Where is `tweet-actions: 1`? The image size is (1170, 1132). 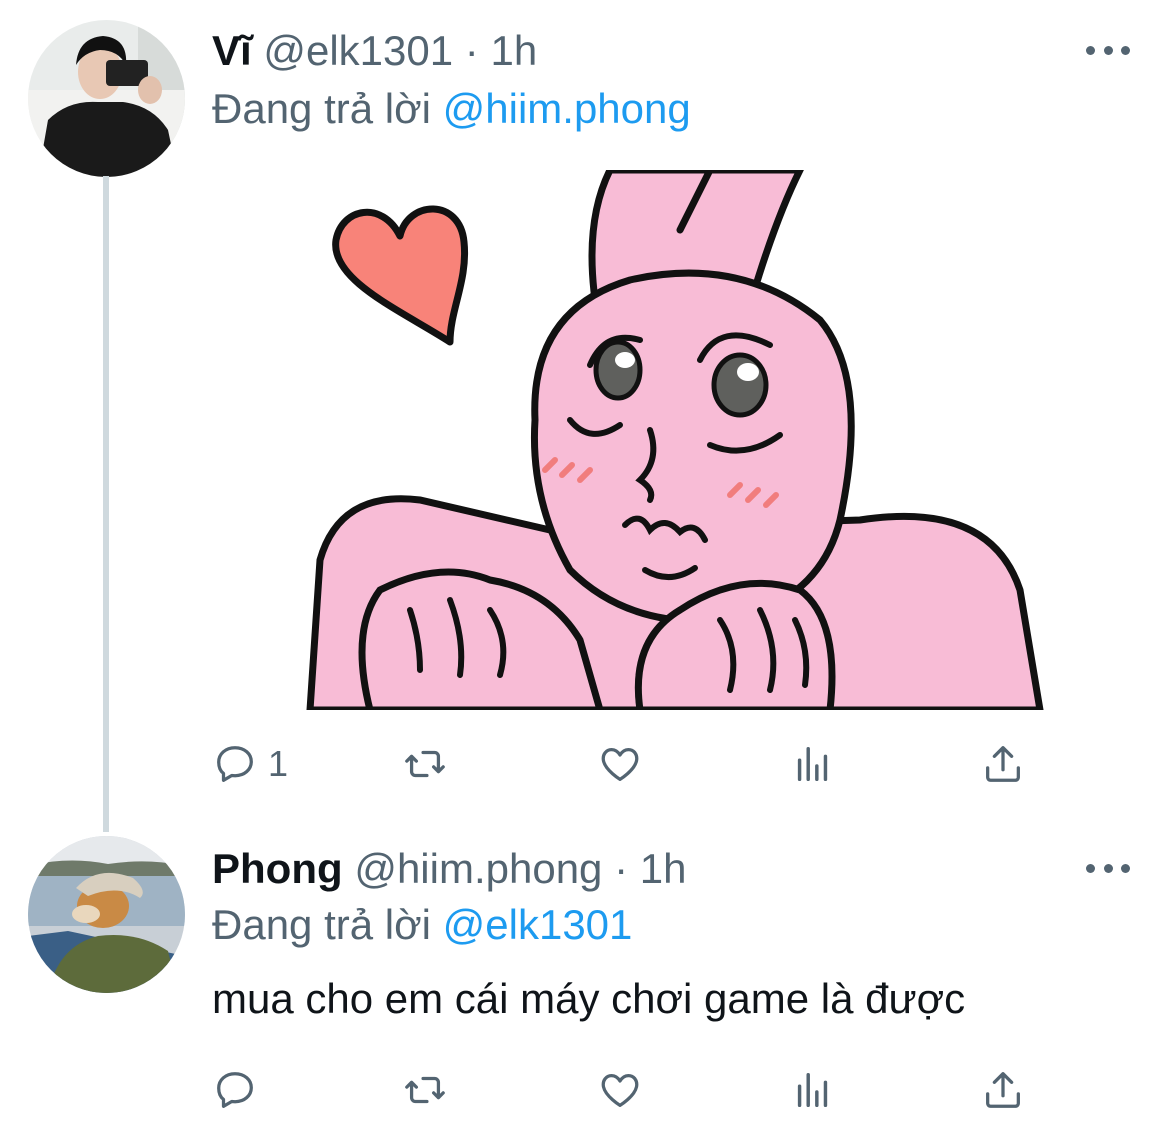 tweet-actions: 1 is located at coordinates (637, 764).